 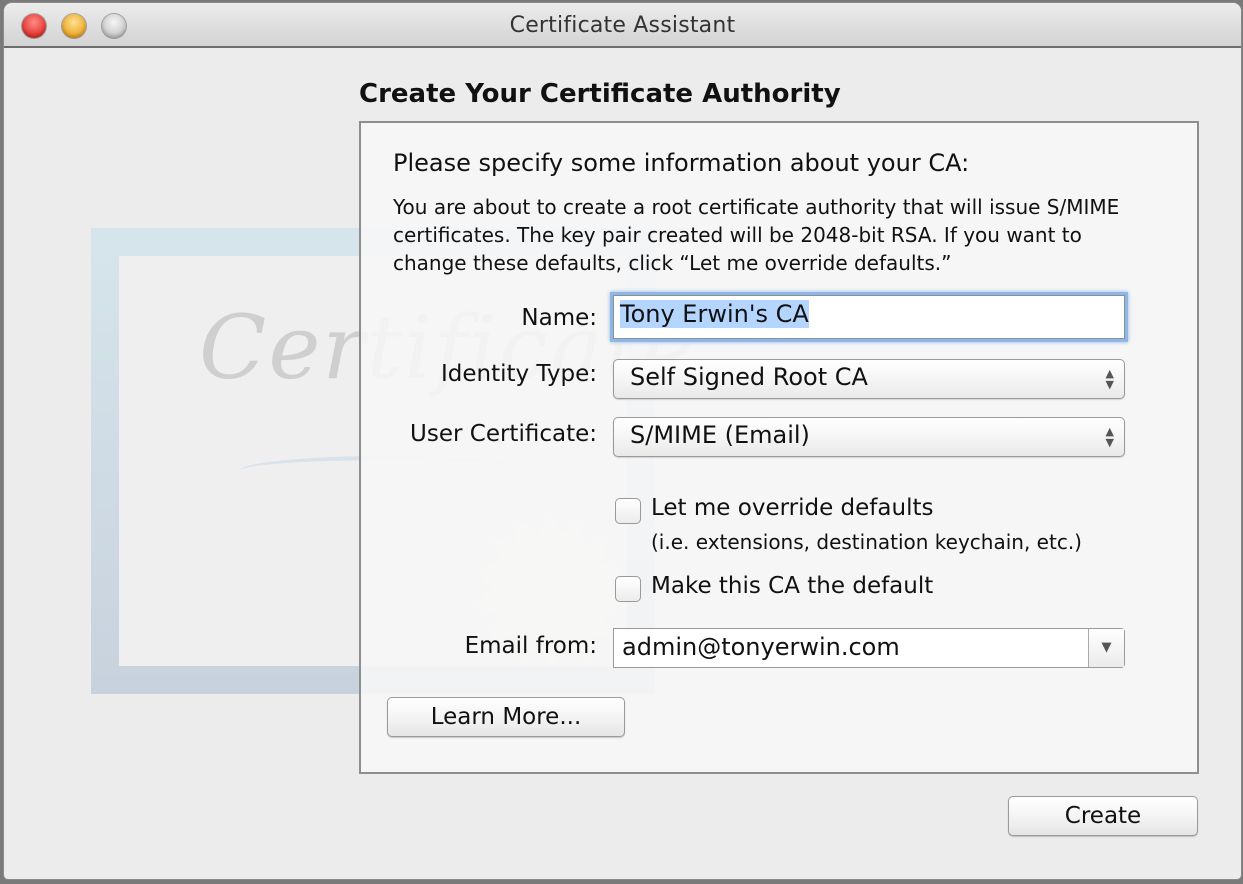 I want to click on email-from-combobox: admin@tonyerwin.com ▼, so click(x=869, y=648).